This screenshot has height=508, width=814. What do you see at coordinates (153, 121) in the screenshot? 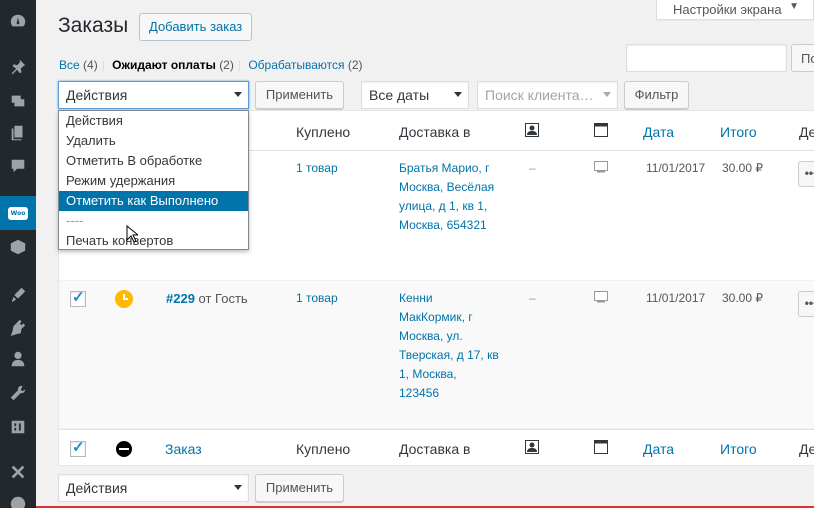
I see `option-actions: Действия` at bounding box center [153, 121].